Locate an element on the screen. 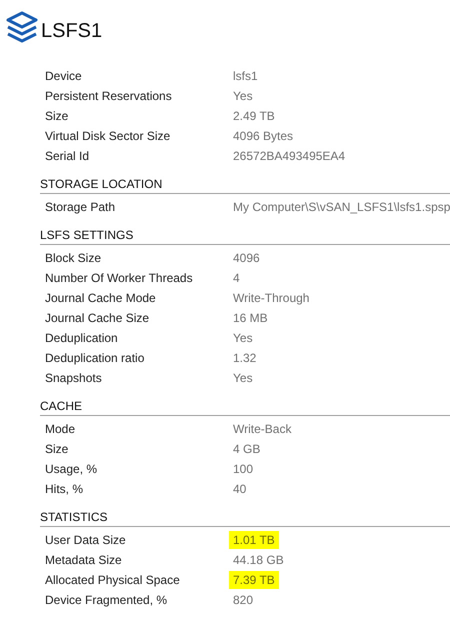  property-label: Number Of Worker Threads is located at coordinates (119, 278).